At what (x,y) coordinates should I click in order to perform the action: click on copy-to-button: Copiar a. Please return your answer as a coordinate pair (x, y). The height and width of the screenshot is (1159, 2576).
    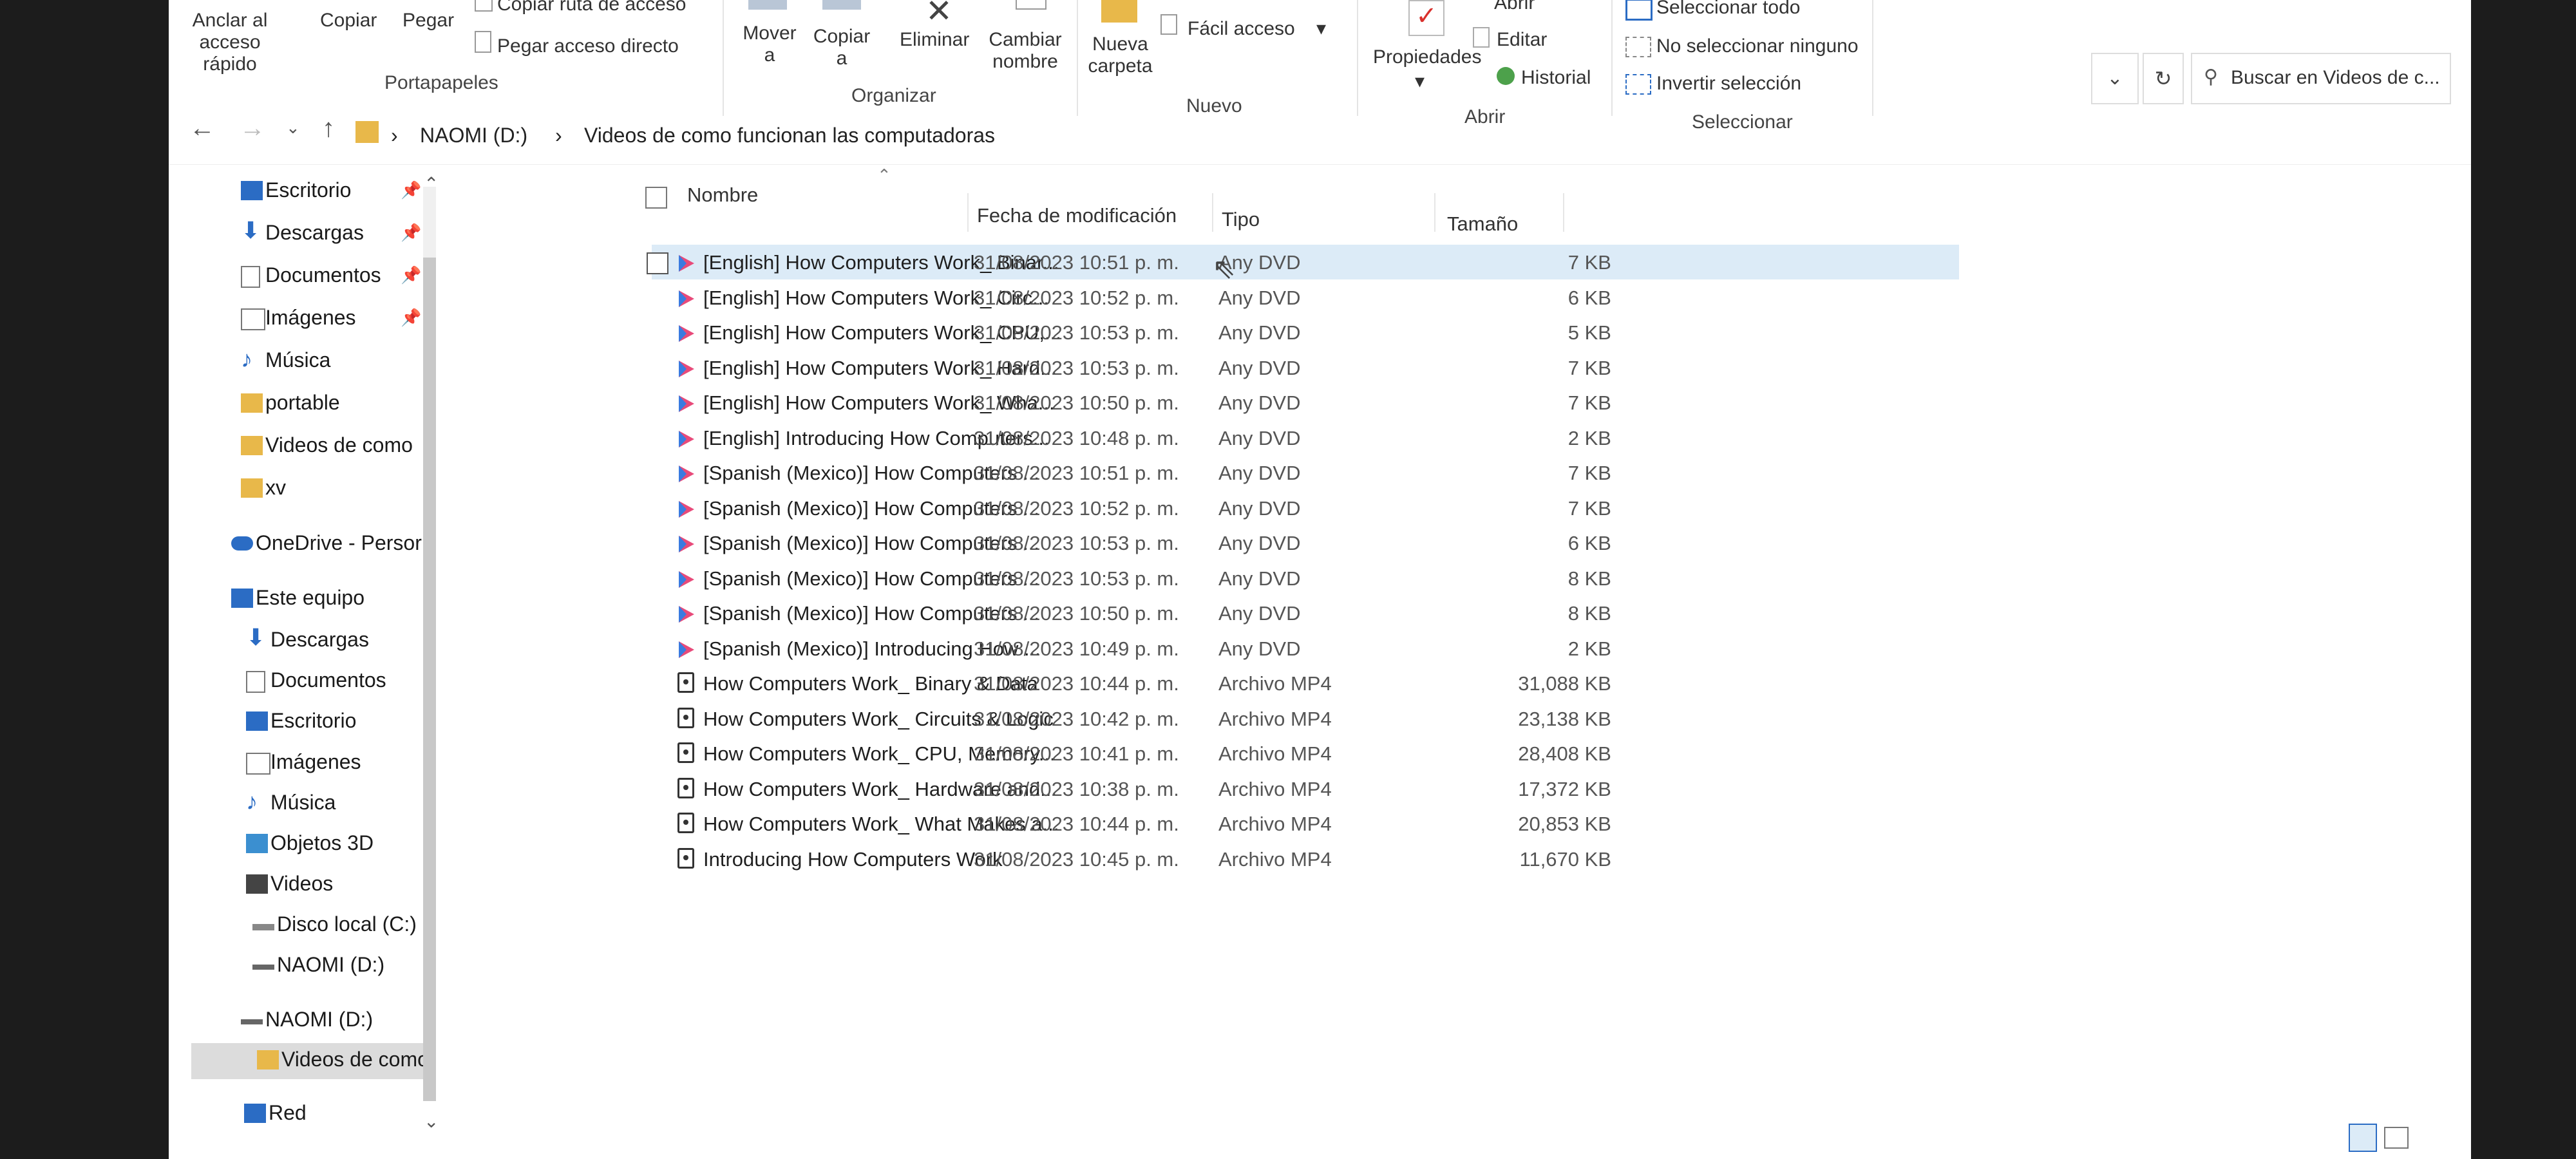
    Looking at the image, I should click on (842, 48).